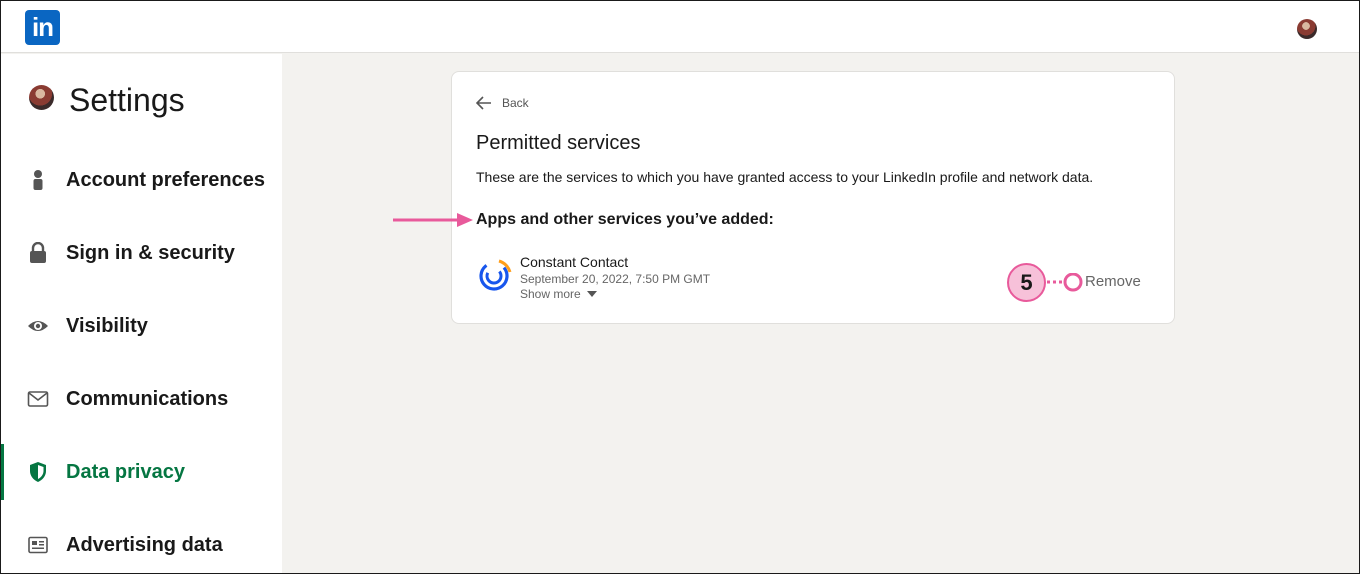  What do you see at coordinates (150, 252) in the screenshot?
I see `sidebar-item-label: Sign in & security` at bounding box center [150, 252].